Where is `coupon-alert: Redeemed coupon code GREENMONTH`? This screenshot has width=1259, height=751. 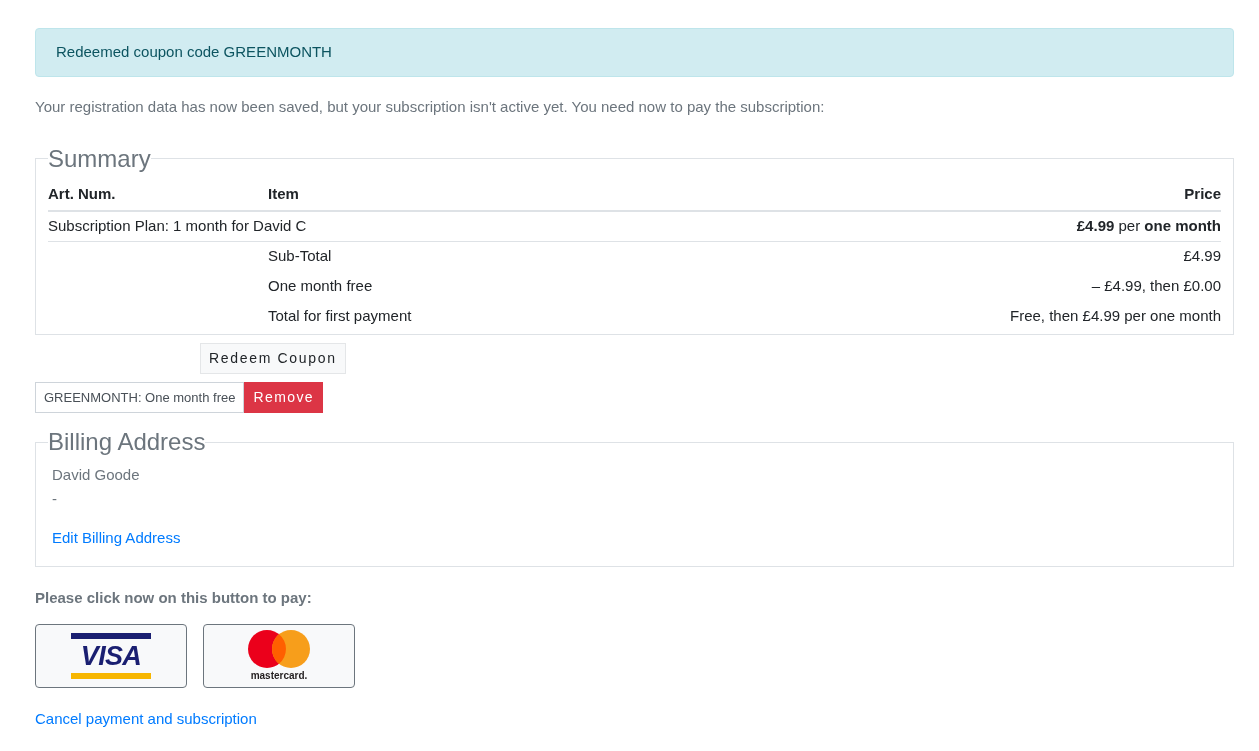 coupon-alert: Redeemed coupon code GREENMONTH is located at coordinates (634, 52).